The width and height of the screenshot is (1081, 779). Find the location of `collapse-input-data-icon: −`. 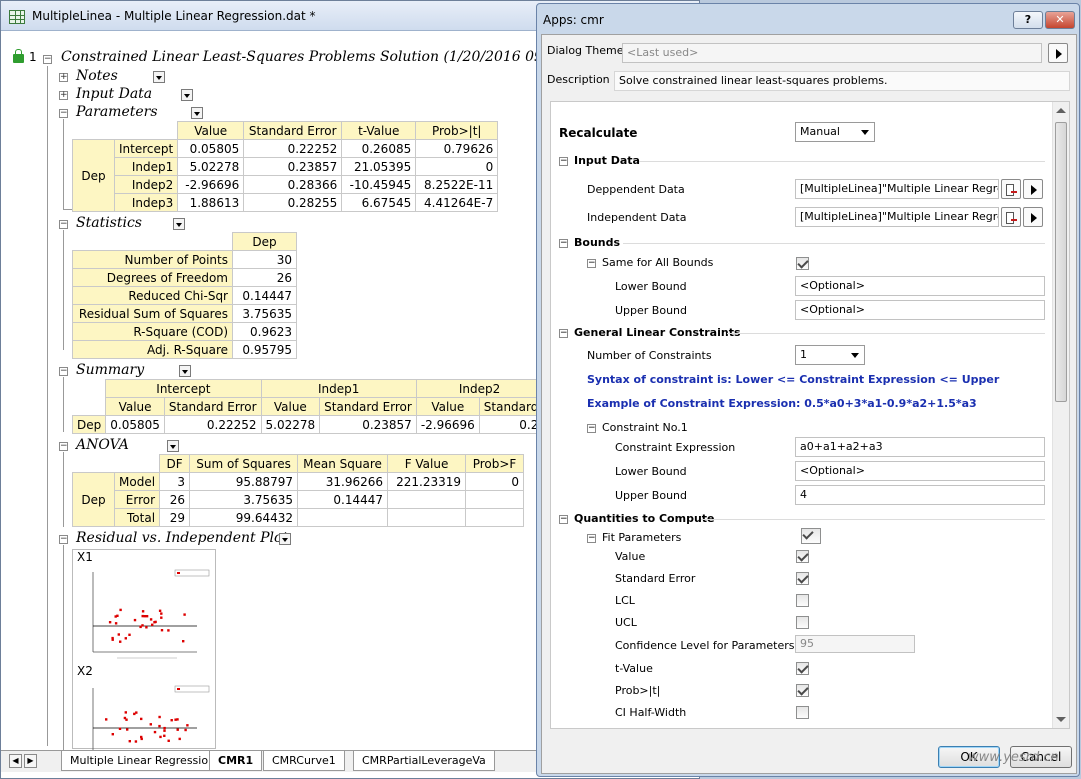

collapse-input-data-icon: − is located at coordinates (563, 161).